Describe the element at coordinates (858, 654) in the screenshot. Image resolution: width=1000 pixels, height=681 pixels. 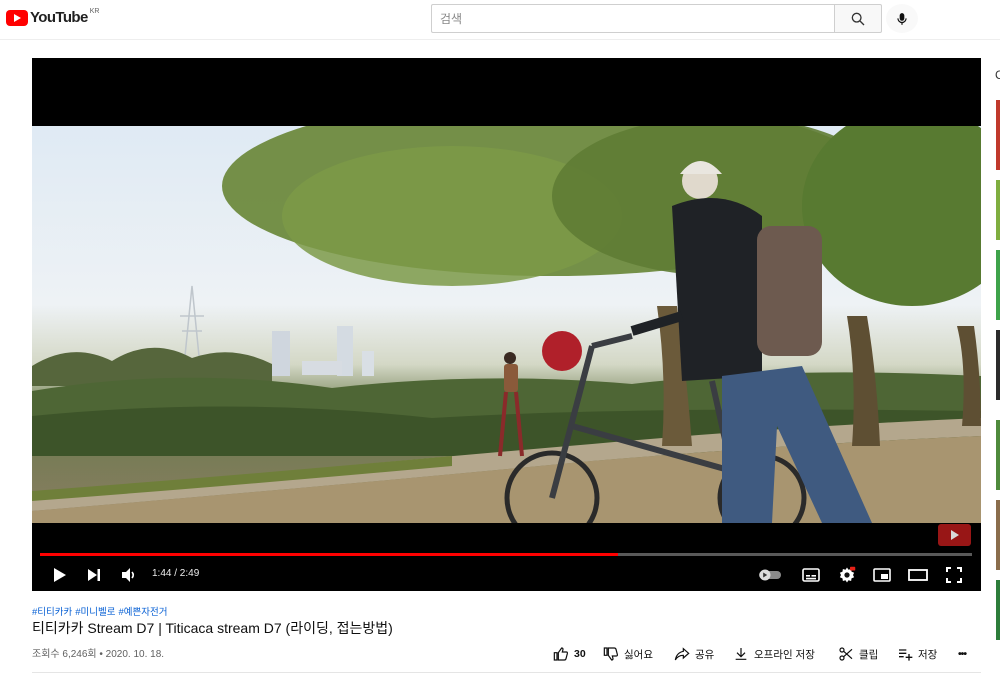
I see `clip-button: 클립` at that location.